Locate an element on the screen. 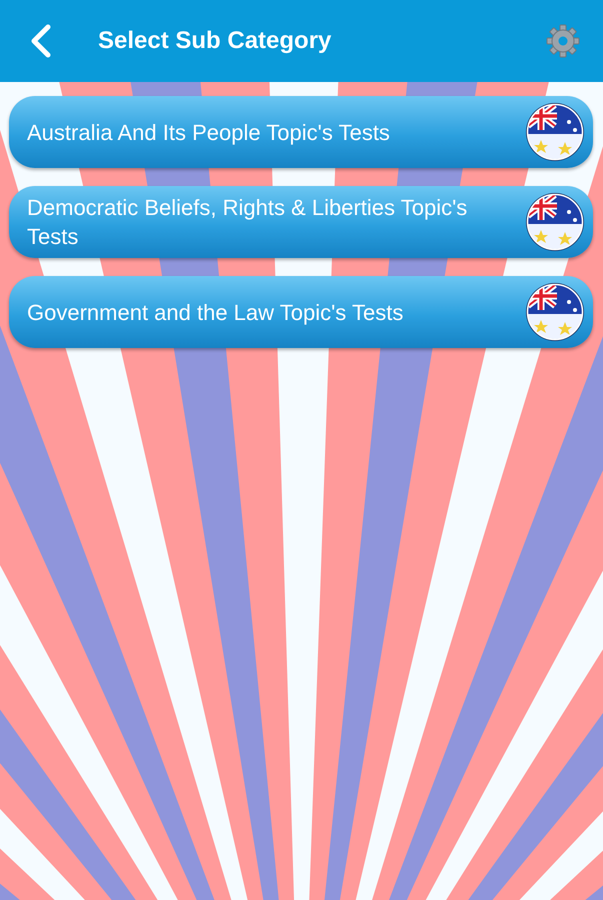 This screenshot has width=603, height=900. settings-icon is located at coordinates (563, 41).